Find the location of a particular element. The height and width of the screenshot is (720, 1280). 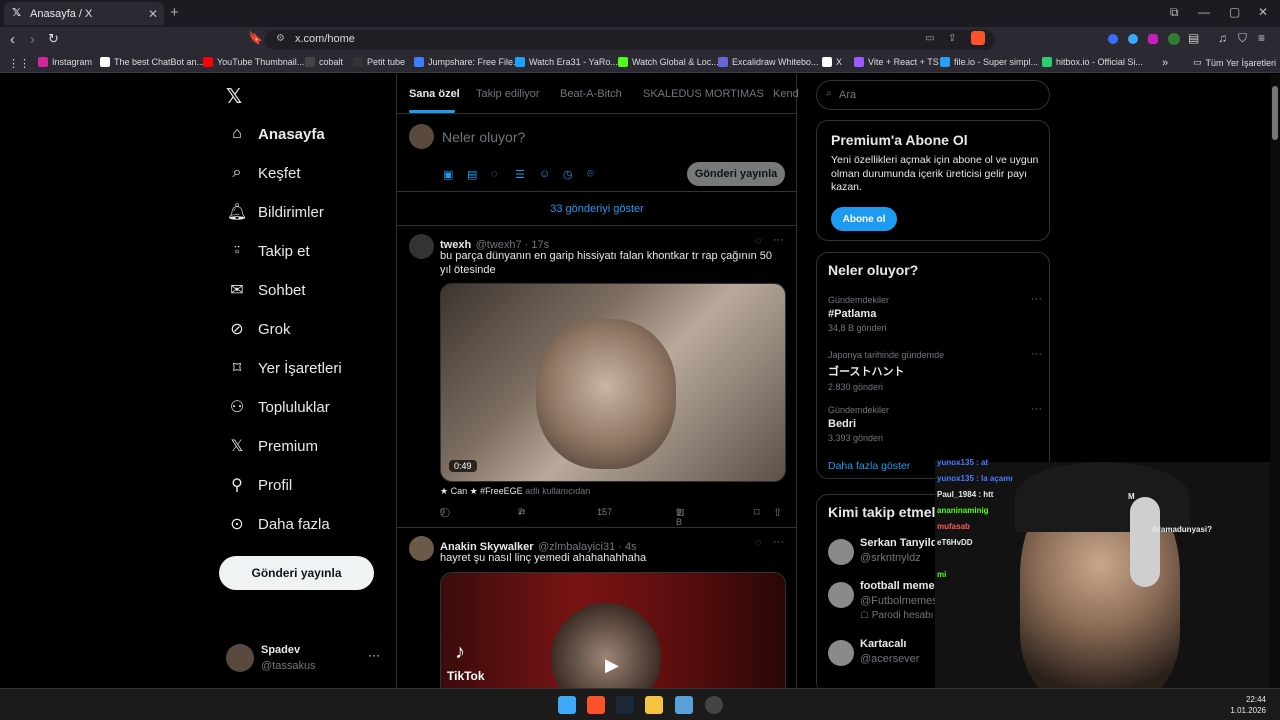

tweet-video: 0:49 is located at coordinates (613, 382).